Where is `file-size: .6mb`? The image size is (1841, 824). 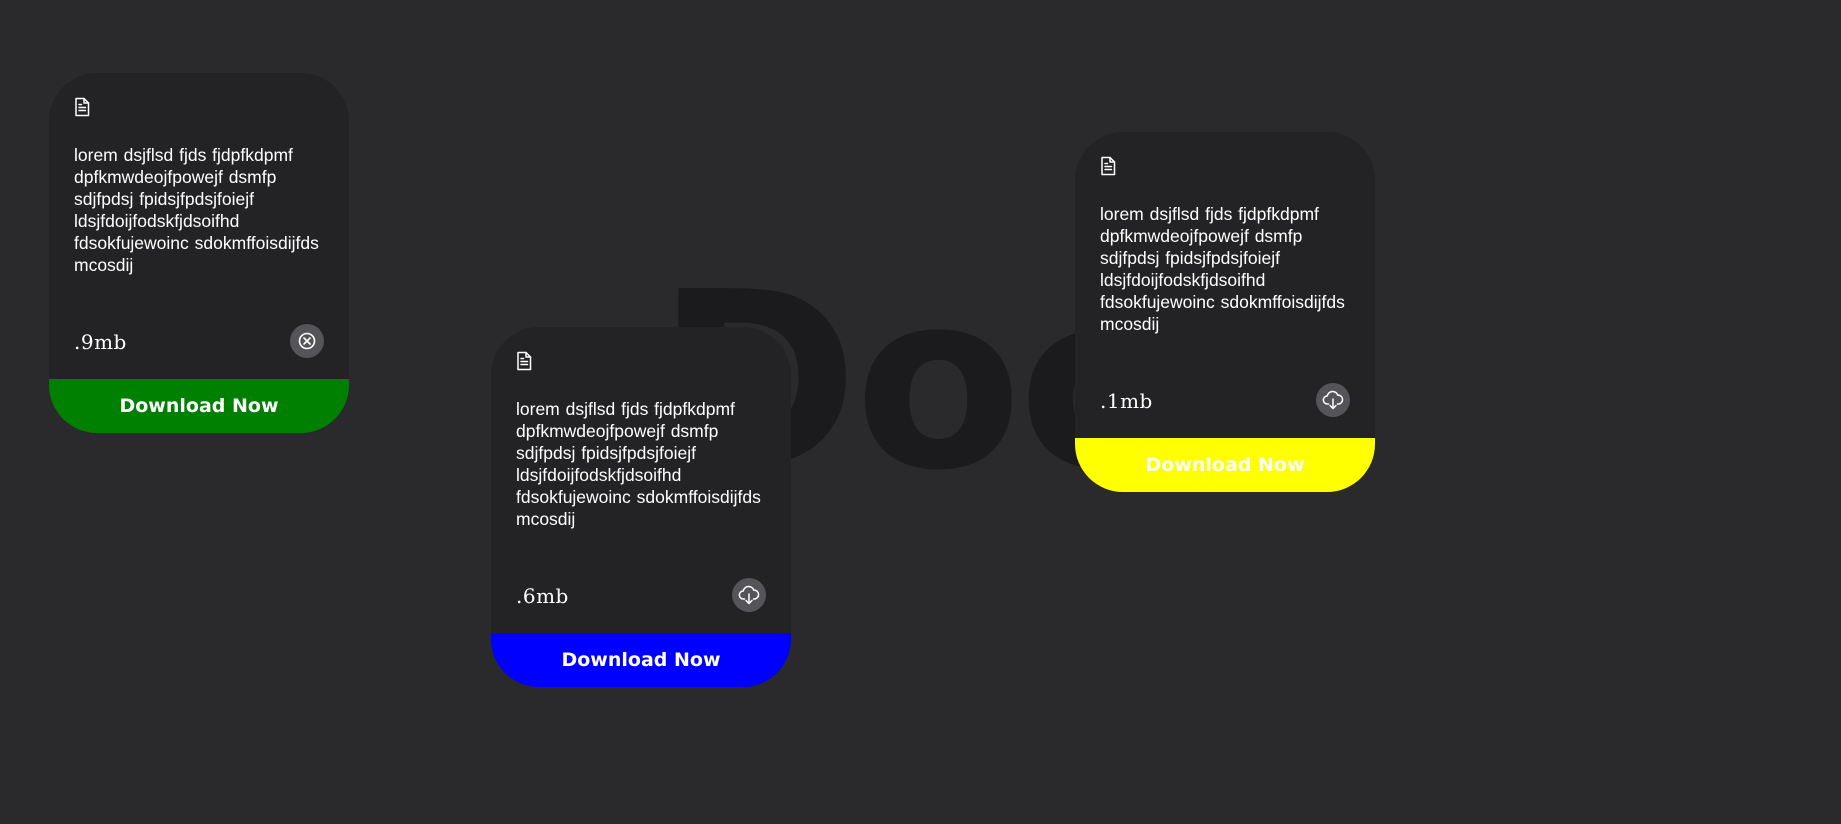
file-size: .6mb is located at coordinates (542, 596).